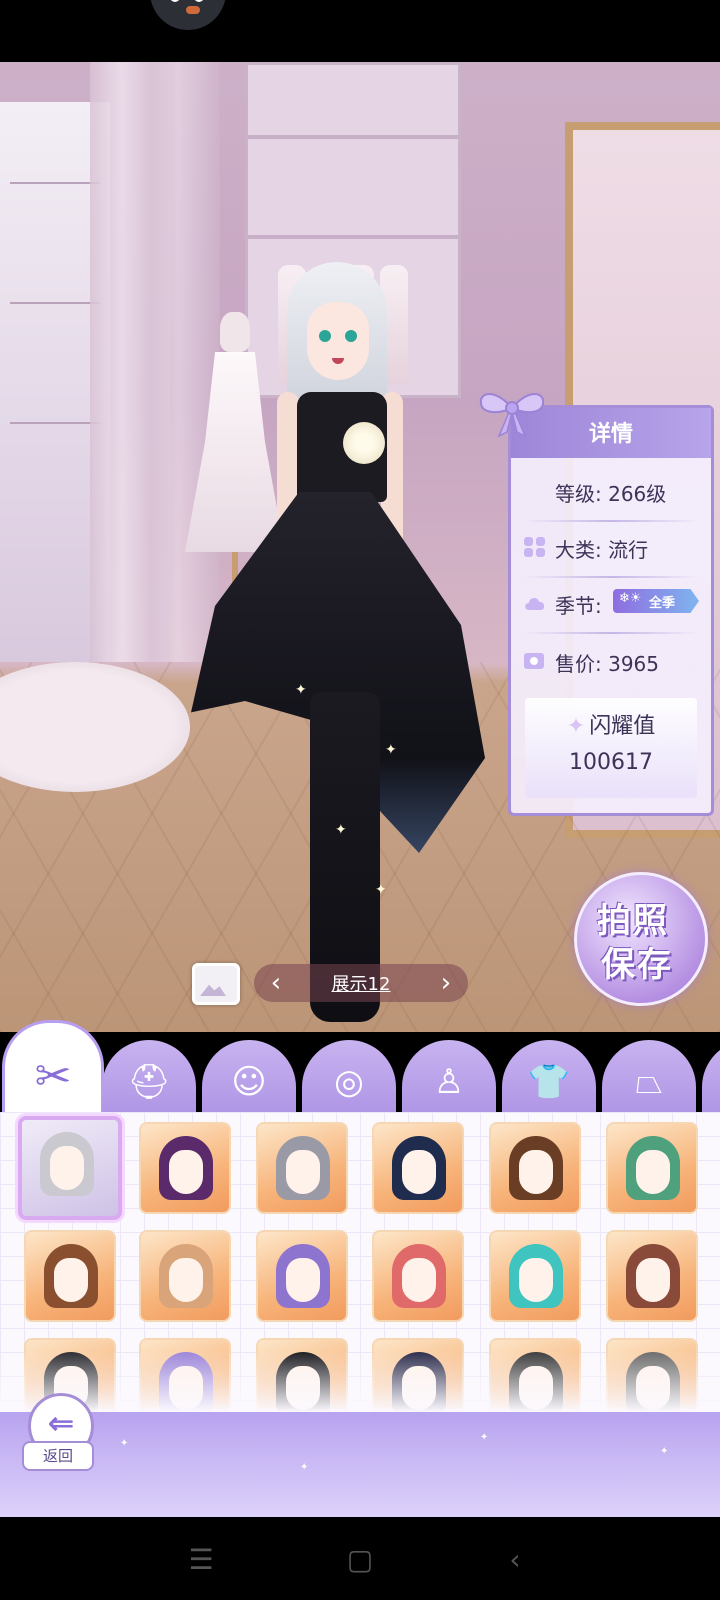 Image resolution: width=720 pixels, height=1600 pixels. What do you see at coordinates (662, 603) in the screenshot?
I see `season-badge-text: 全季` at bounding box center [662, 603].